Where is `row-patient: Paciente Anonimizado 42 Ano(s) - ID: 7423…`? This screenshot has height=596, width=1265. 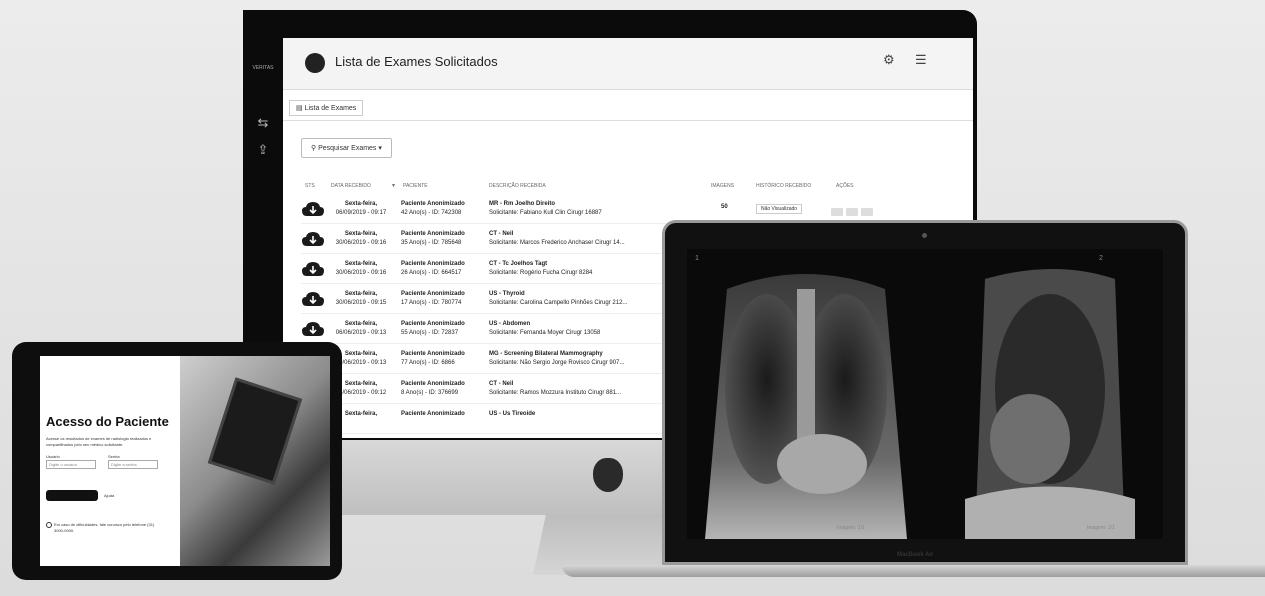 row-patient: Paciente Anonimizado 42 Ano(s) - ID: 7423… is located at coordinates (446, 209).